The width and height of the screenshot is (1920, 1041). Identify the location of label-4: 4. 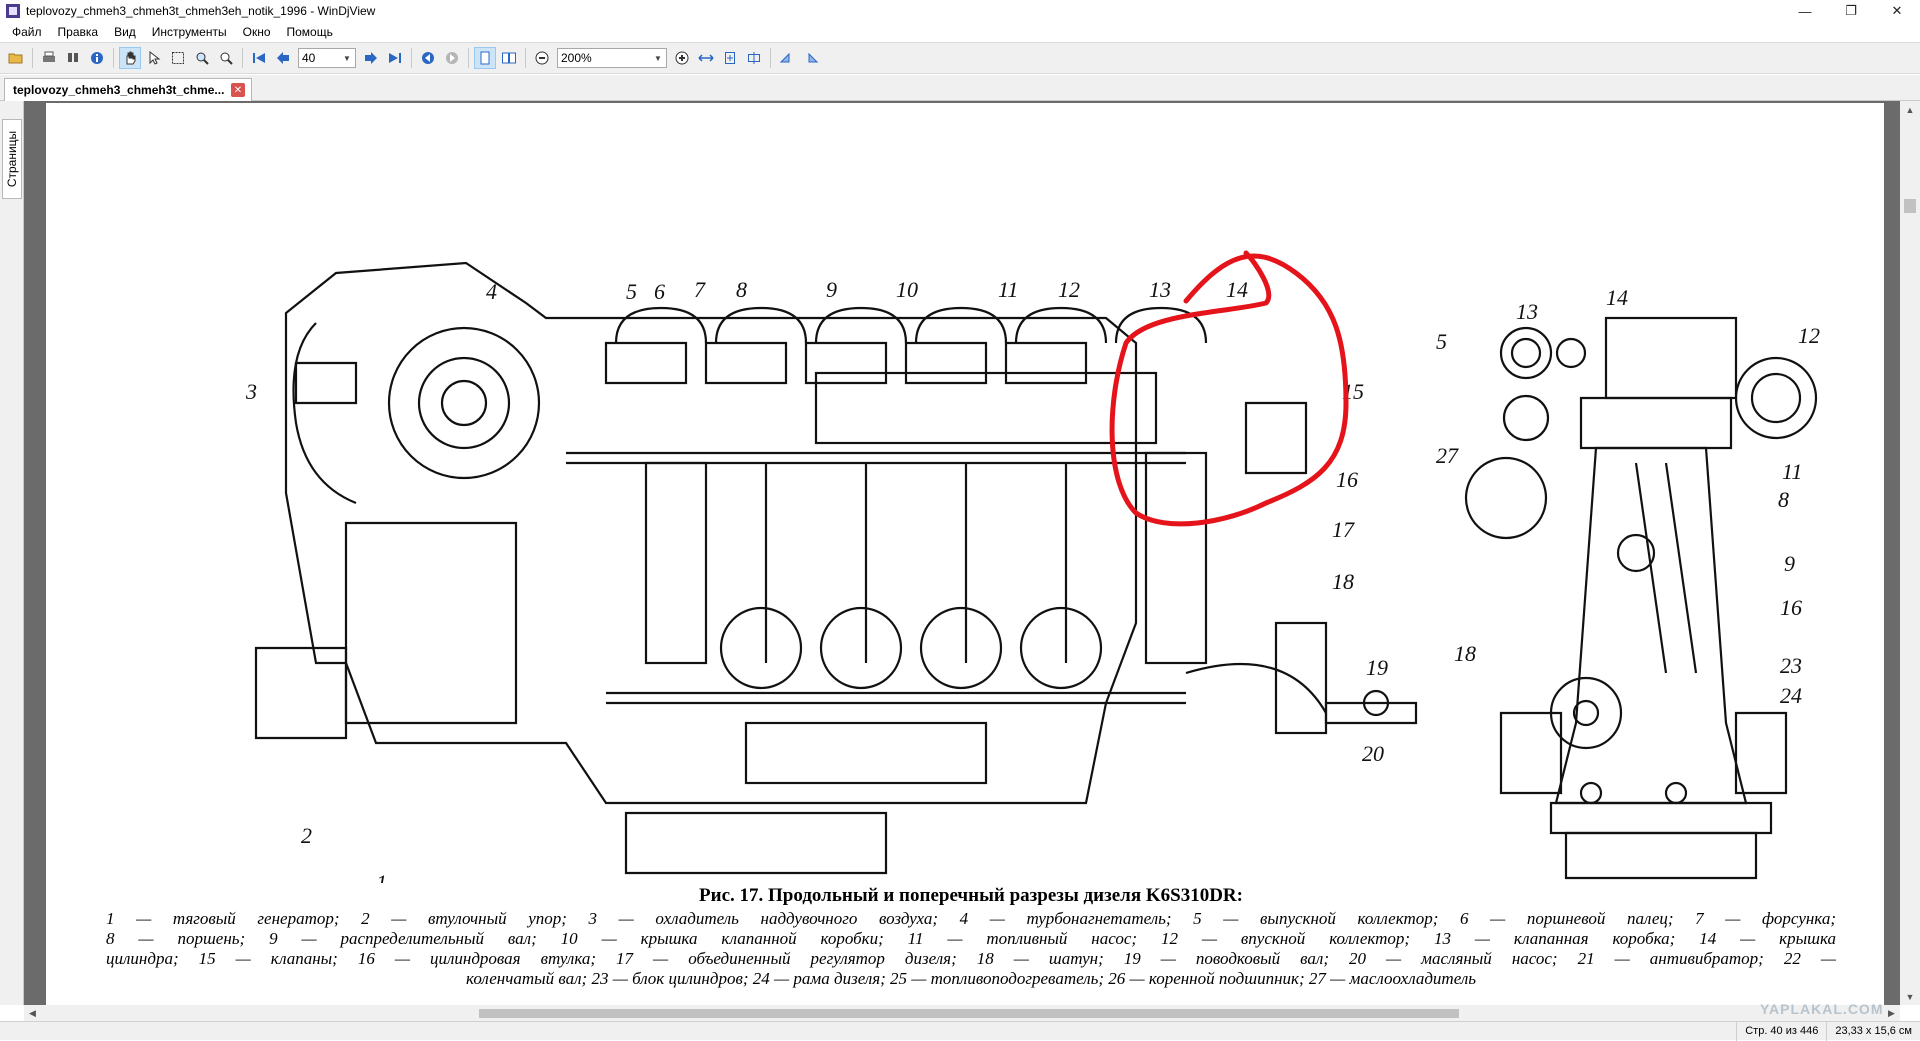
(491, 291).